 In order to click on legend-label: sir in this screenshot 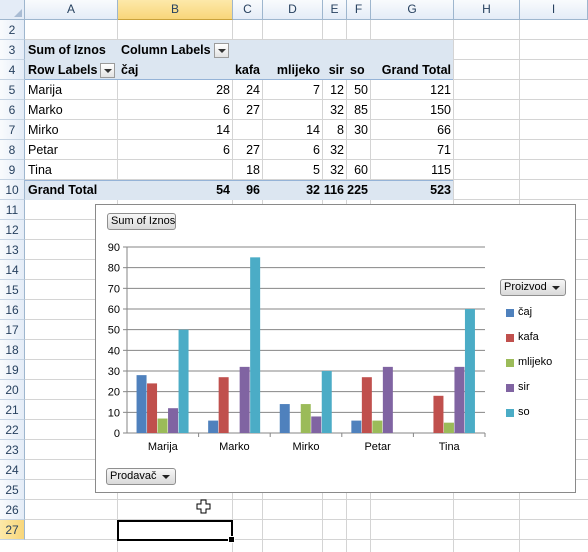, I will do `click(524, 387)`.